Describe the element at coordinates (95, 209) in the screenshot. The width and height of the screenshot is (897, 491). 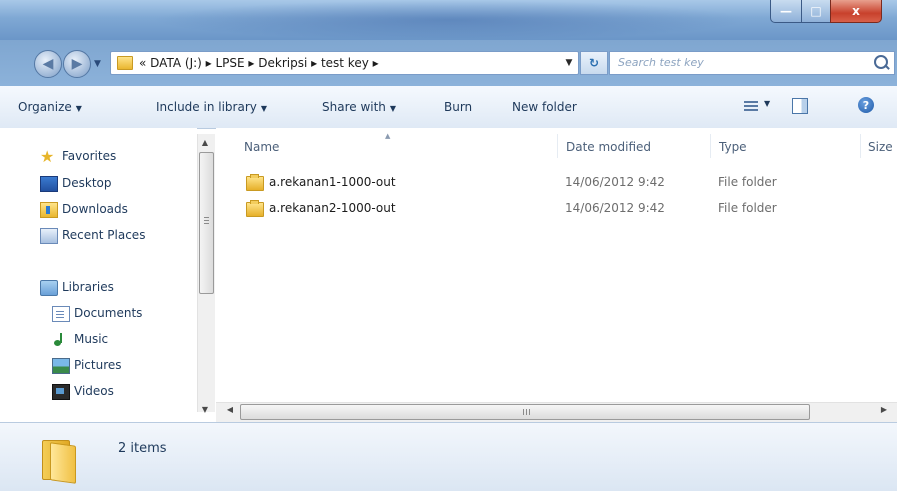
I see `sidebar-item-label: Downloads` at that location.